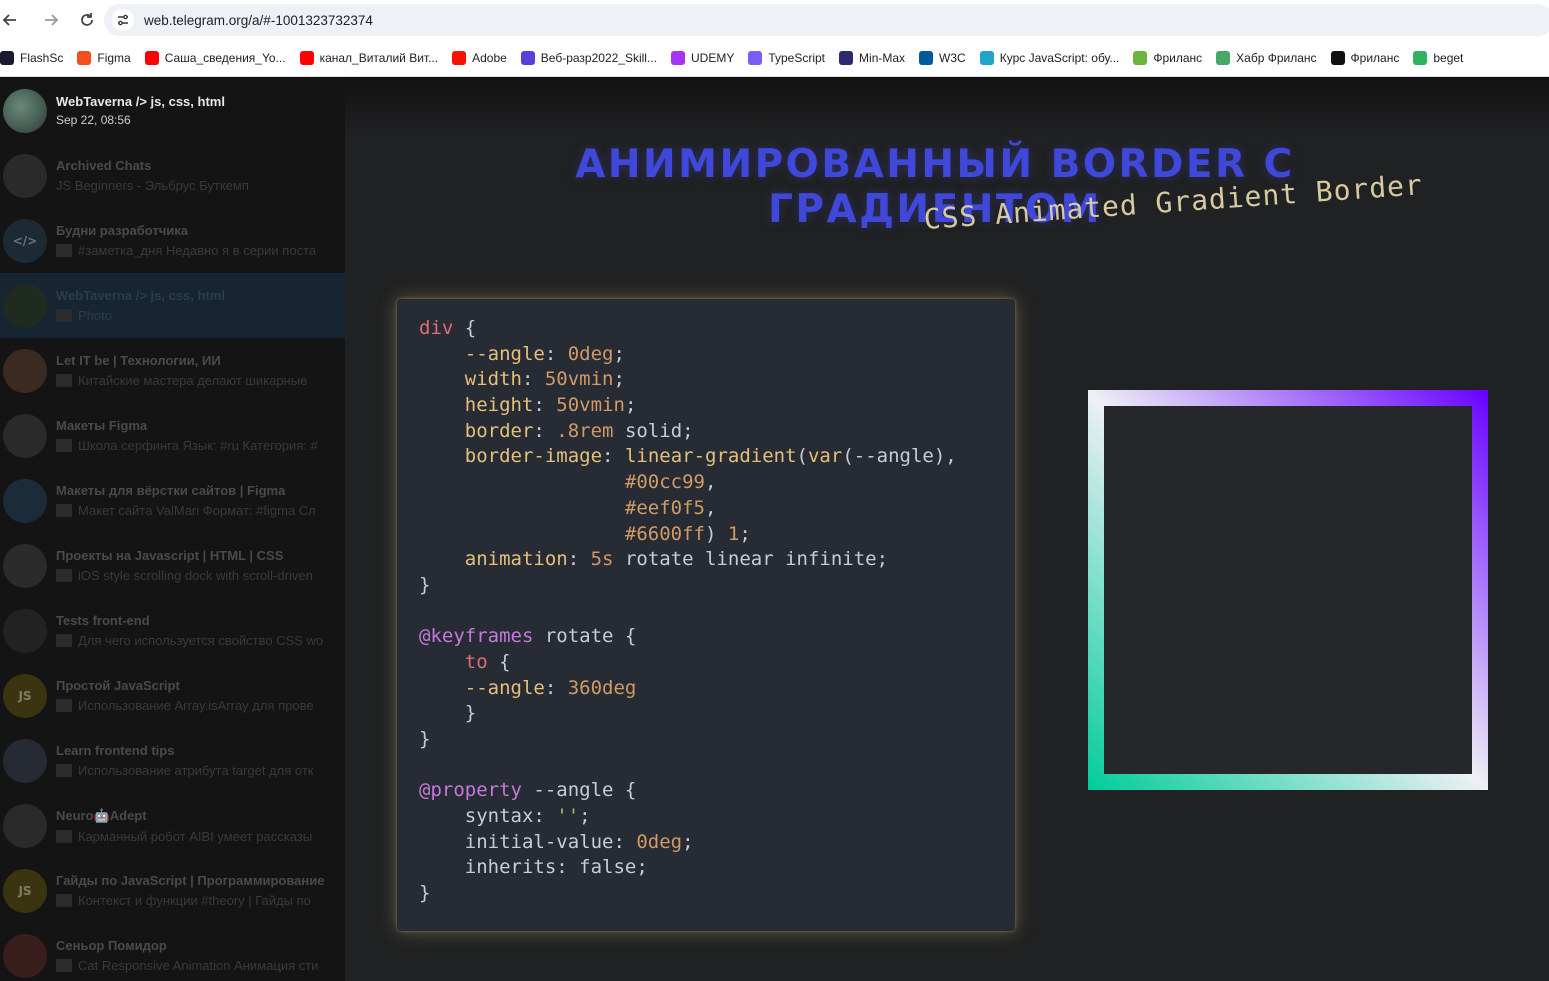  What do you see at coordinates (786, 58) in the screenshot?
I see `bookmark-7: TypeScript` at bounding box center [786, 58].